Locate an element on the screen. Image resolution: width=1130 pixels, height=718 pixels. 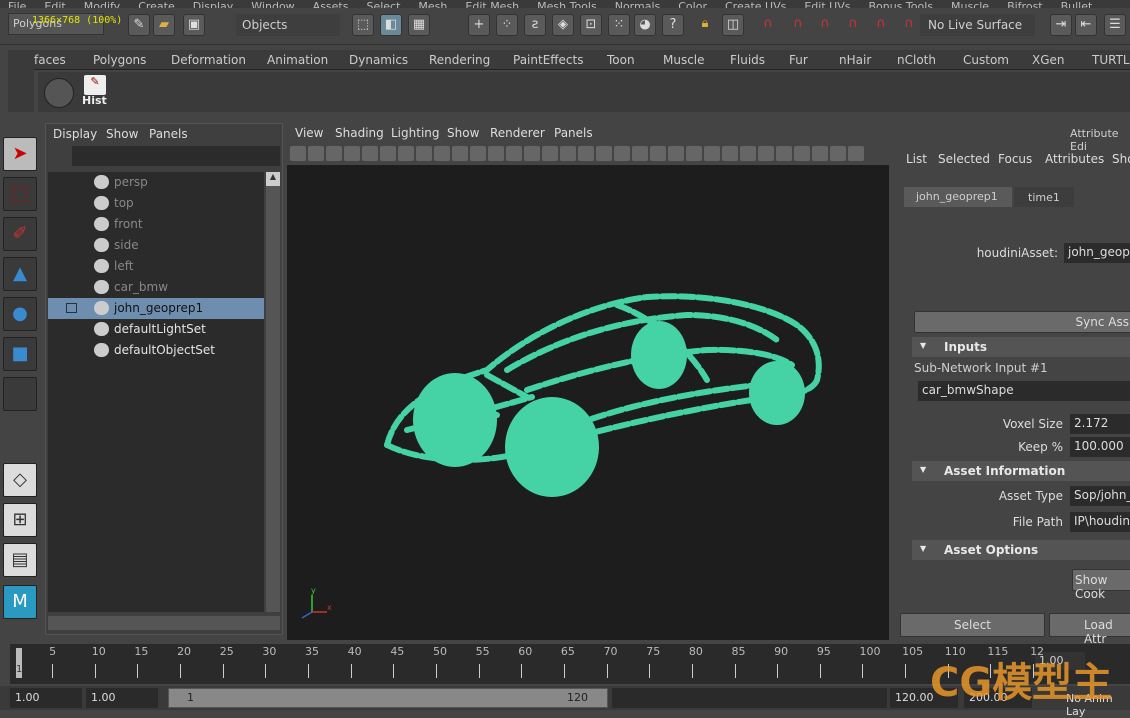
menu-bifrost: Bifrost is located at coordinates (1025, 4).